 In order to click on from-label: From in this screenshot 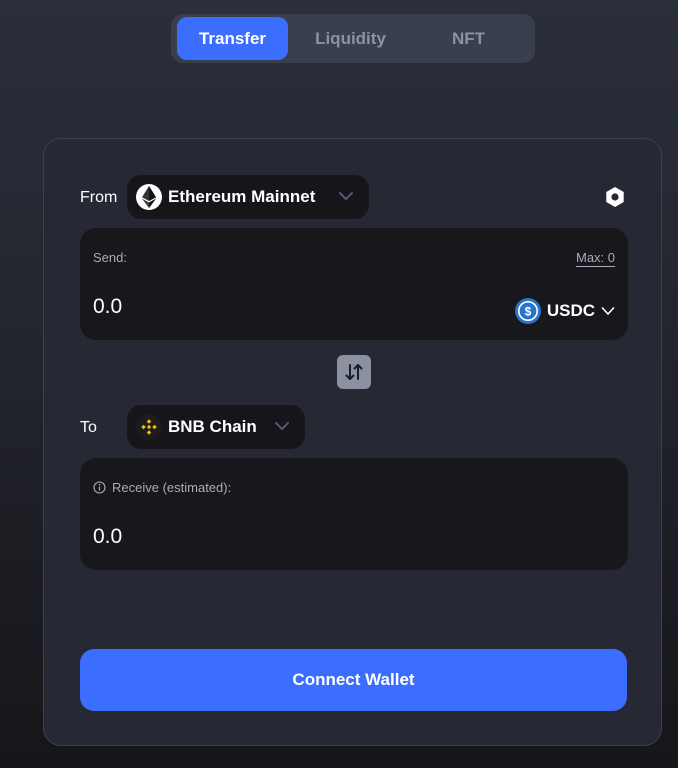, I will do `click(99, 197)`.